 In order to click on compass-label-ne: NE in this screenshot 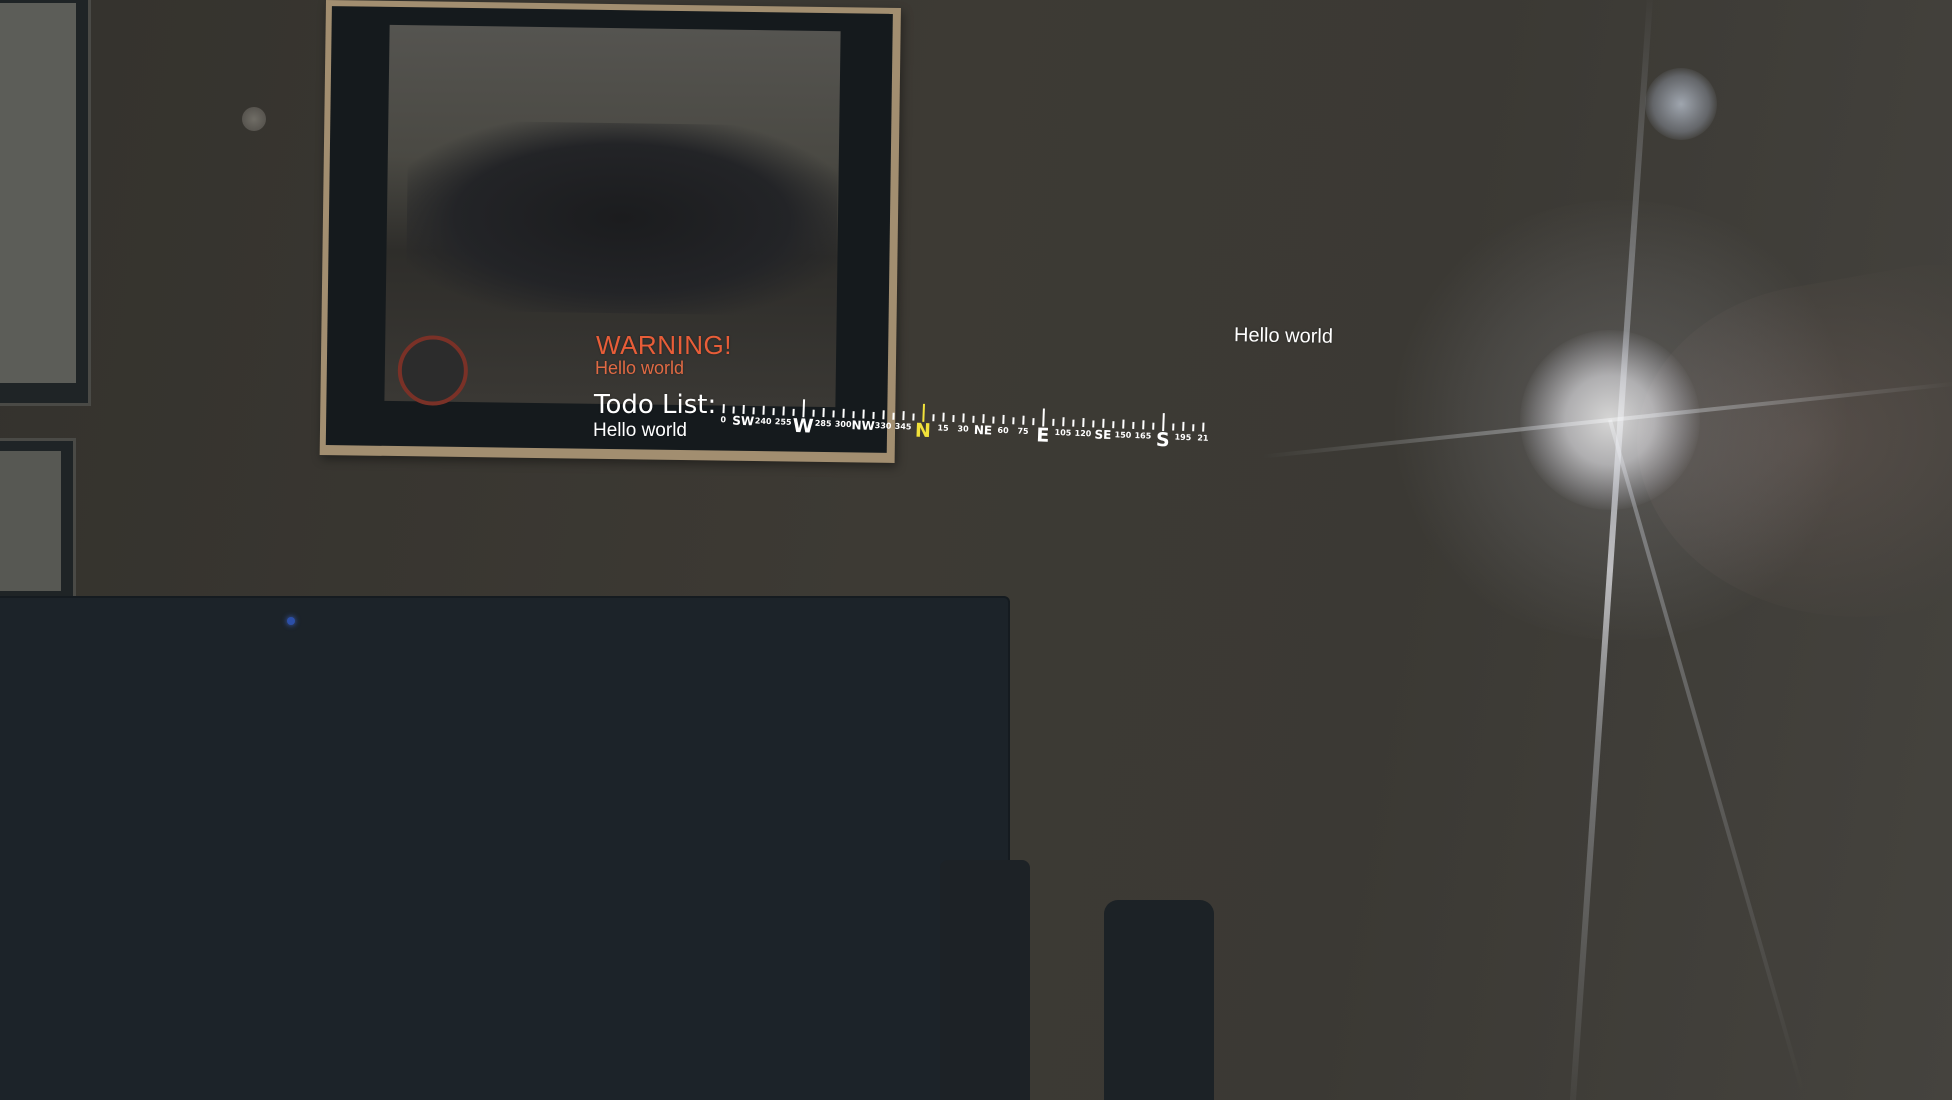, I will do `click(983, 430)`.